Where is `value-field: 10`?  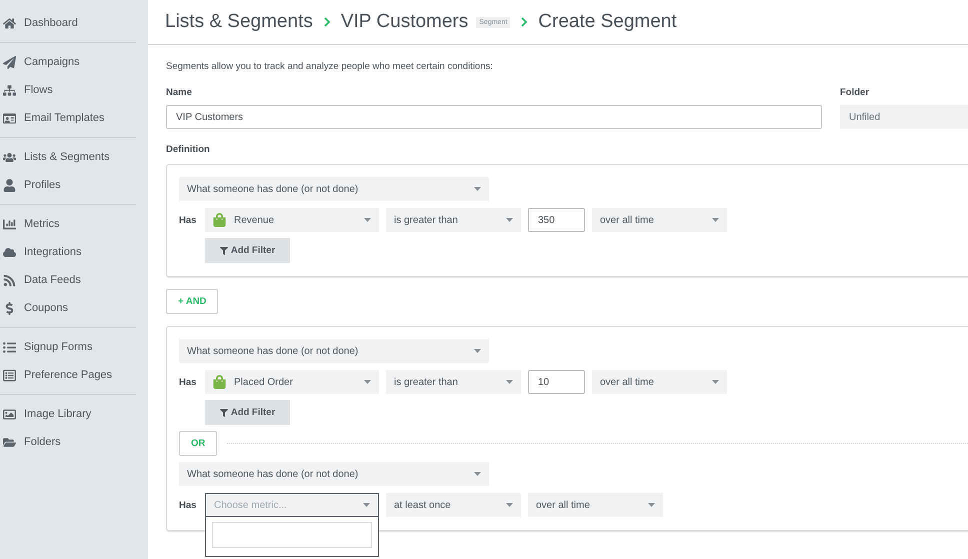 value-field: 10 is located at coordinates (556, 382).